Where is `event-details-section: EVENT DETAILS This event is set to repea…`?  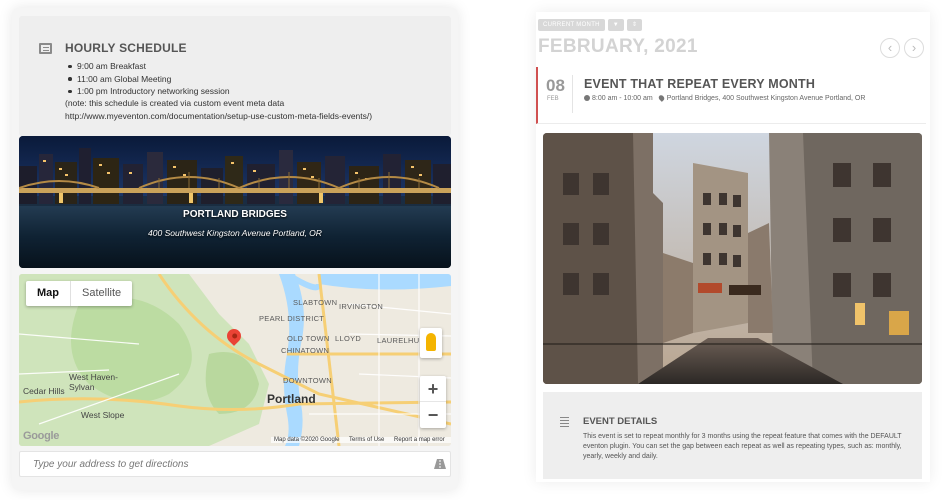
event-details-section: EVENT DETAILS This event is set to repea… is located at coordinates (732, 435).